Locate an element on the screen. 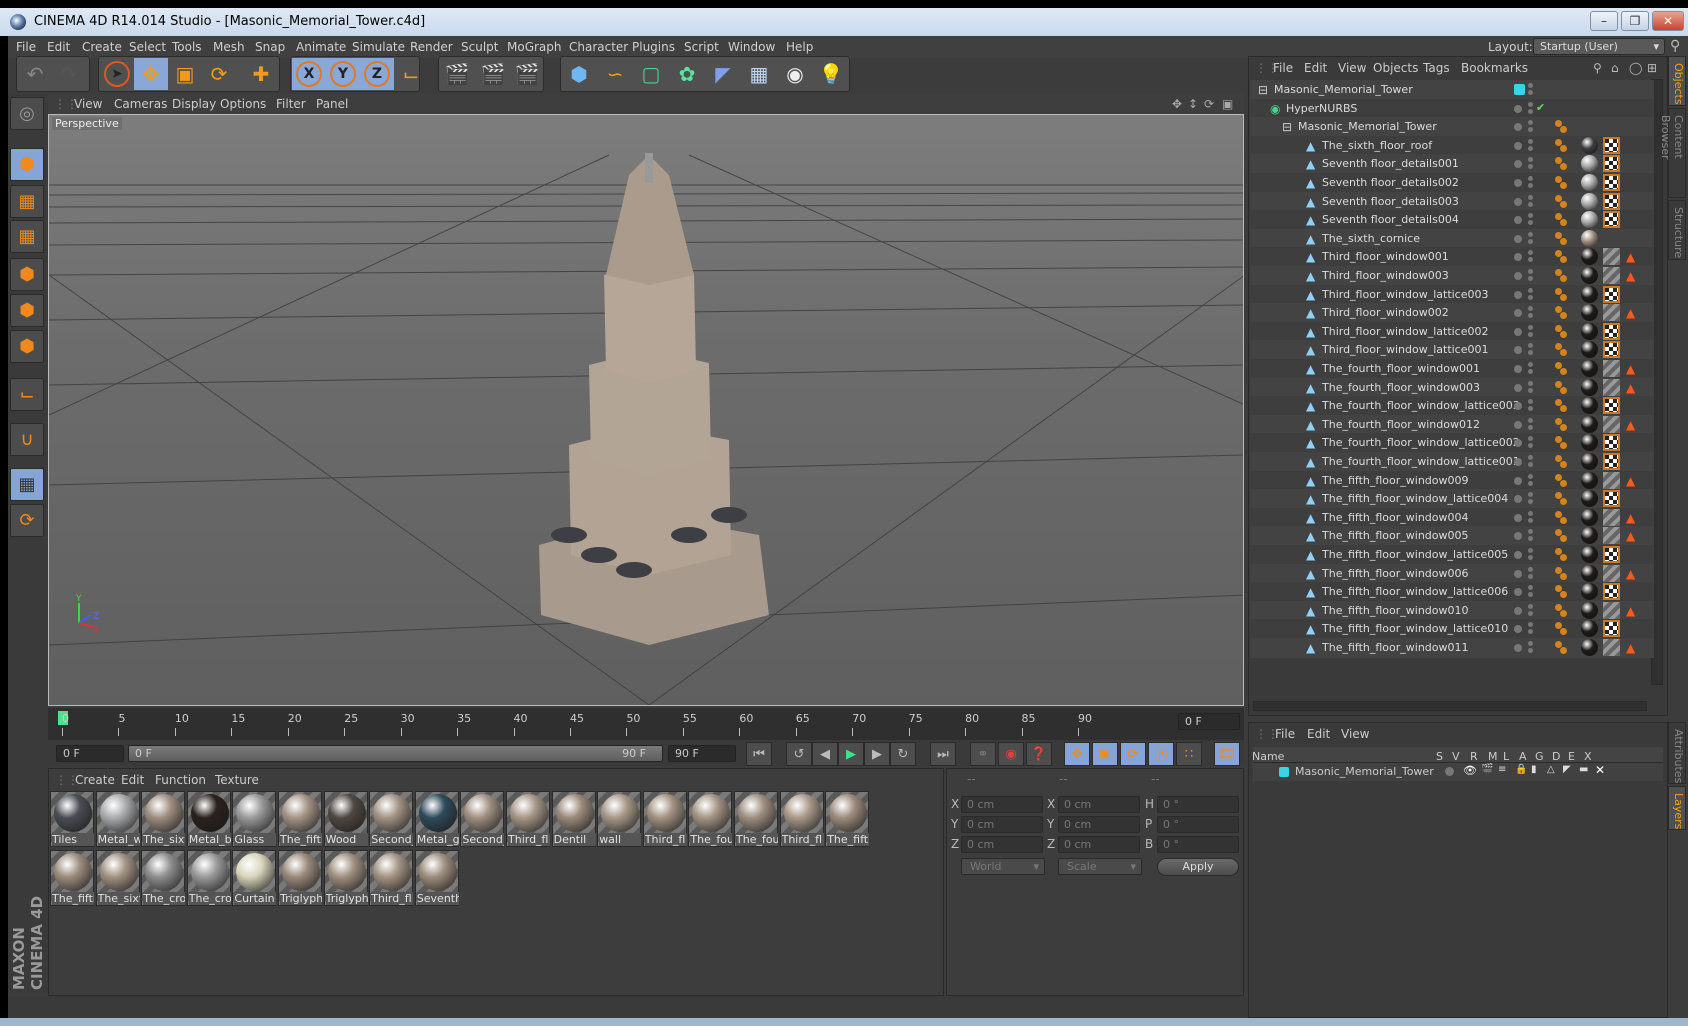 This screenshot has height=1026, width=1688. object-name: Masonic_Memorial_Tower is located at coordinates (1343, 89).